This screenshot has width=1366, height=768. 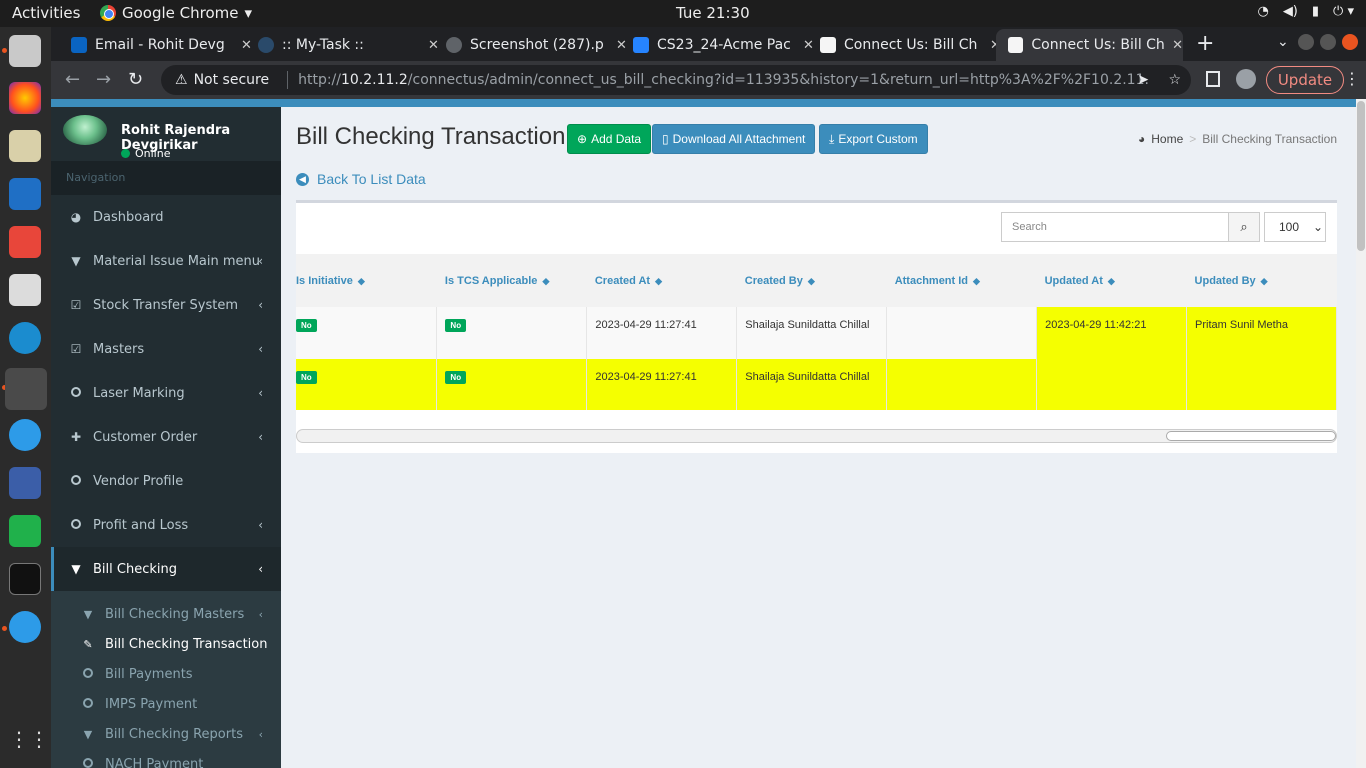 I want to click on app-menu: Google Chrome ▾, so click(x=176, y=13).